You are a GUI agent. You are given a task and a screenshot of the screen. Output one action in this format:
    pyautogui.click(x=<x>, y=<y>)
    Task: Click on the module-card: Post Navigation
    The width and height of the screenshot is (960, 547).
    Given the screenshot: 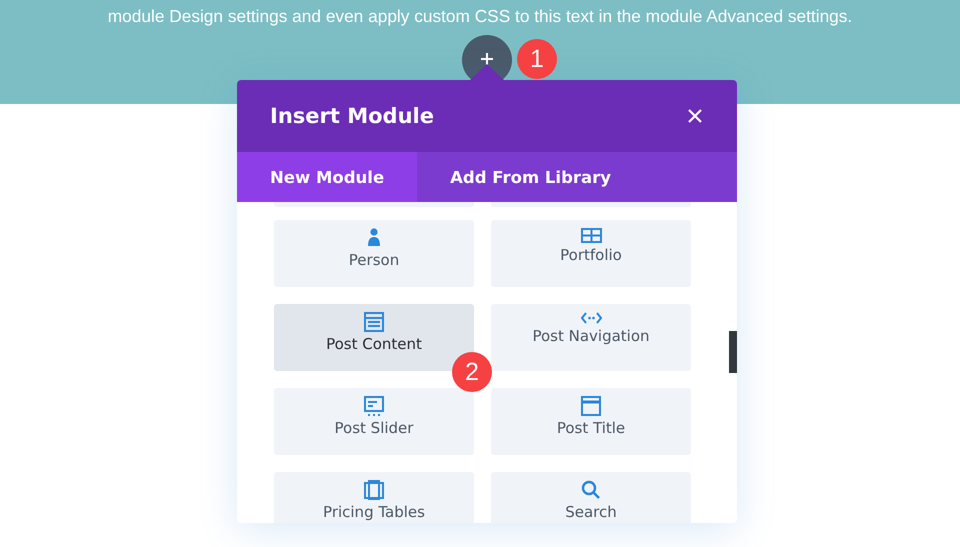 What is the action you would take?
    pyautogui.click(x=591, y=337)
    